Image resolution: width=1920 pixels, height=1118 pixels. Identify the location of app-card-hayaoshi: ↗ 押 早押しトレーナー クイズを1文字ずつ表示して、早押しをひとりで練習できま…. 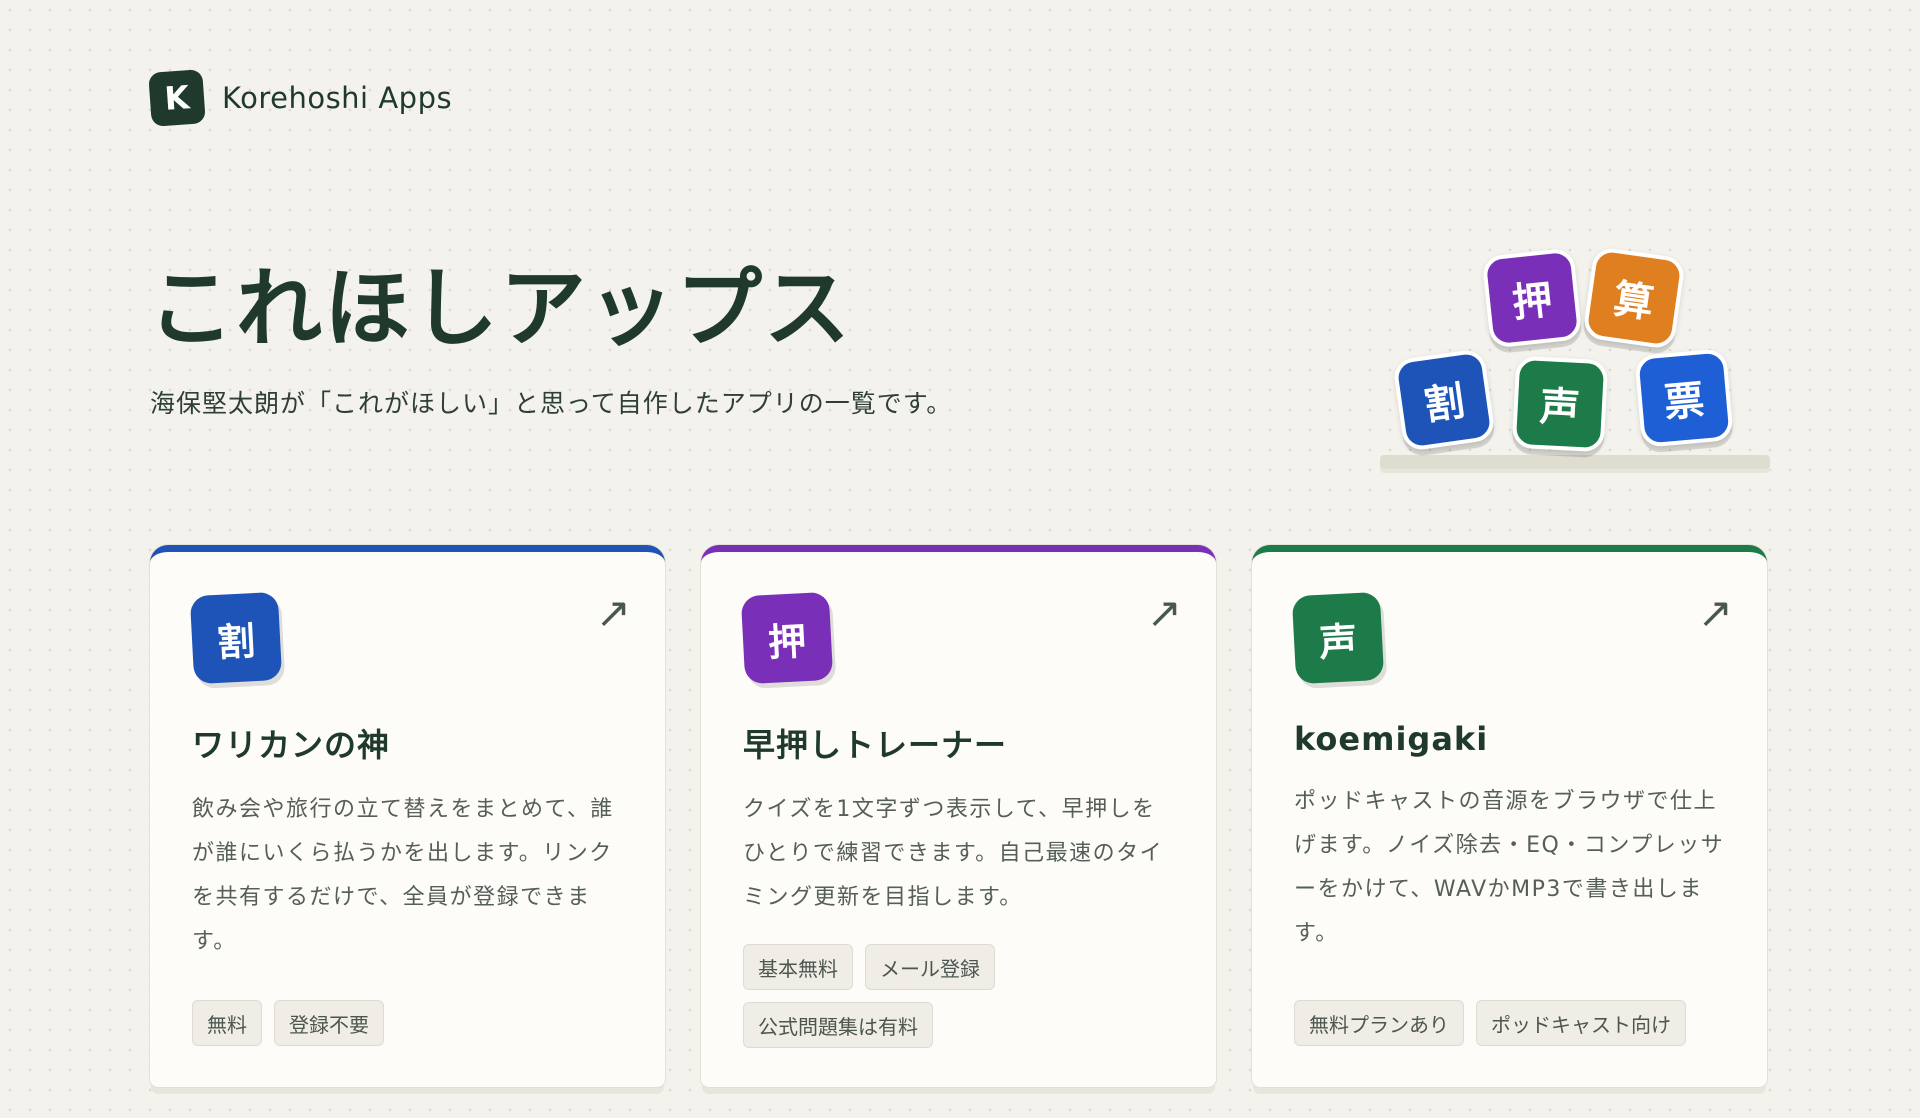
(958, 816).